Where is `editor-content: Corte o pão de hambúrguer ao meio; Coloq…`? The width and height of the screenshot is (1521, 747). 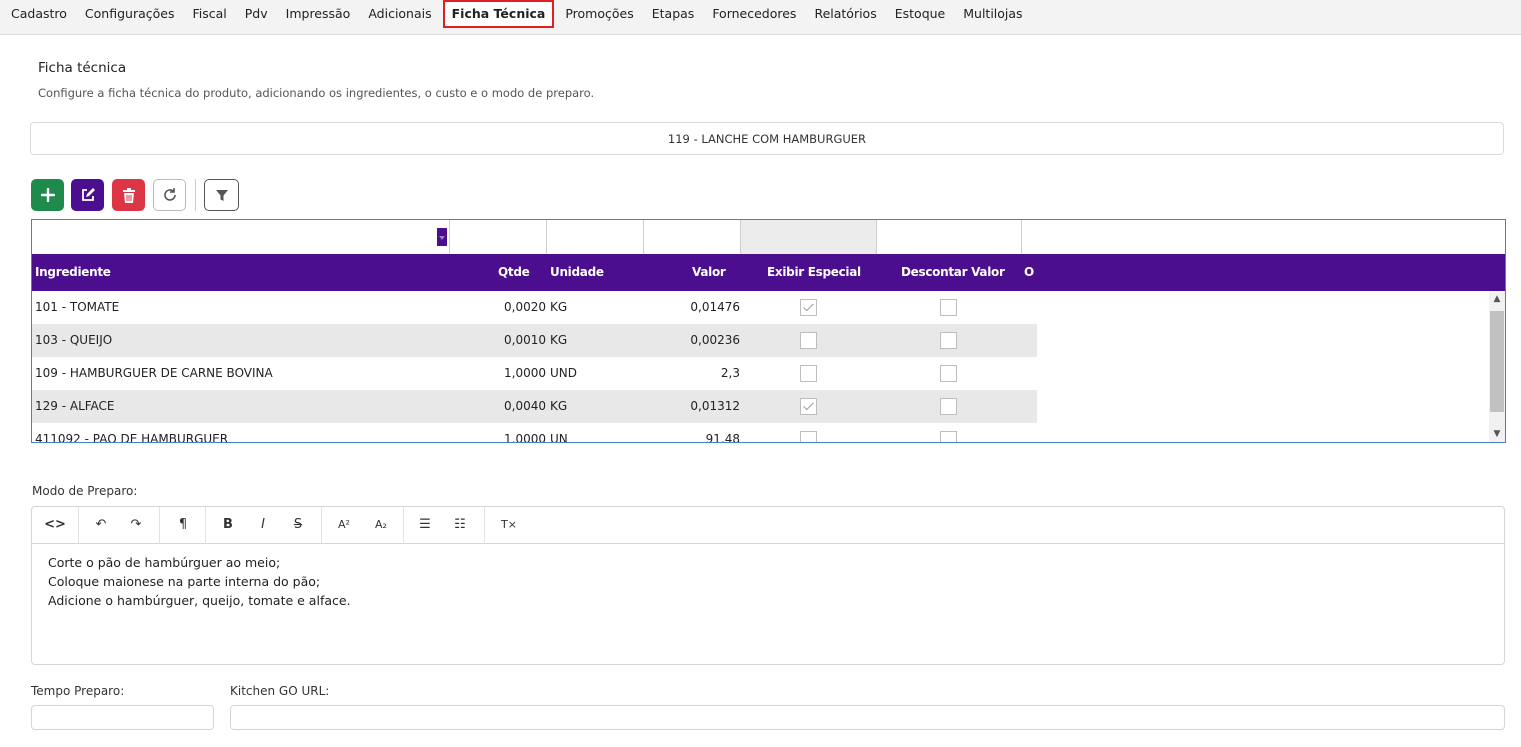 editor-content: Corte o pão de hambúrguer ao meio; Coloq… is located at coordinates (199, 581).